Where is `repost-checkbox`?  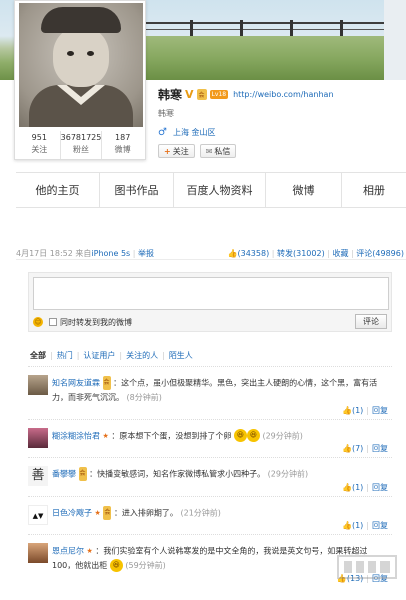 repost-checkbox is located at coordinates (53, 322).